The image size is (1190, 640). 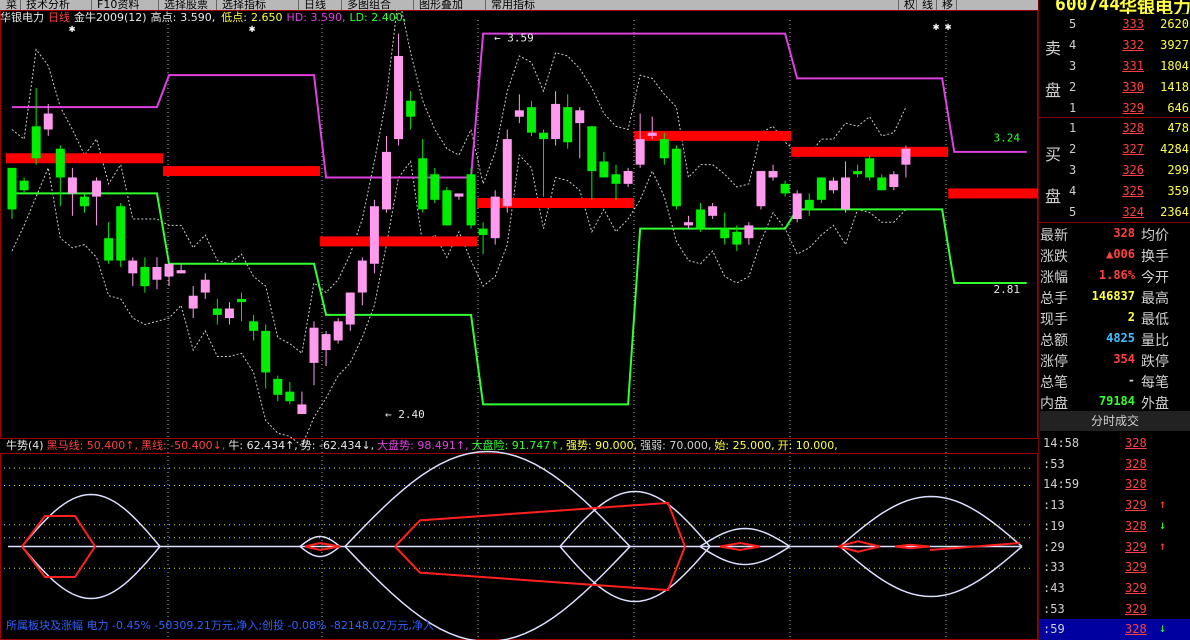 I want to click on level-price: 324, so click(x=1120, y=212).